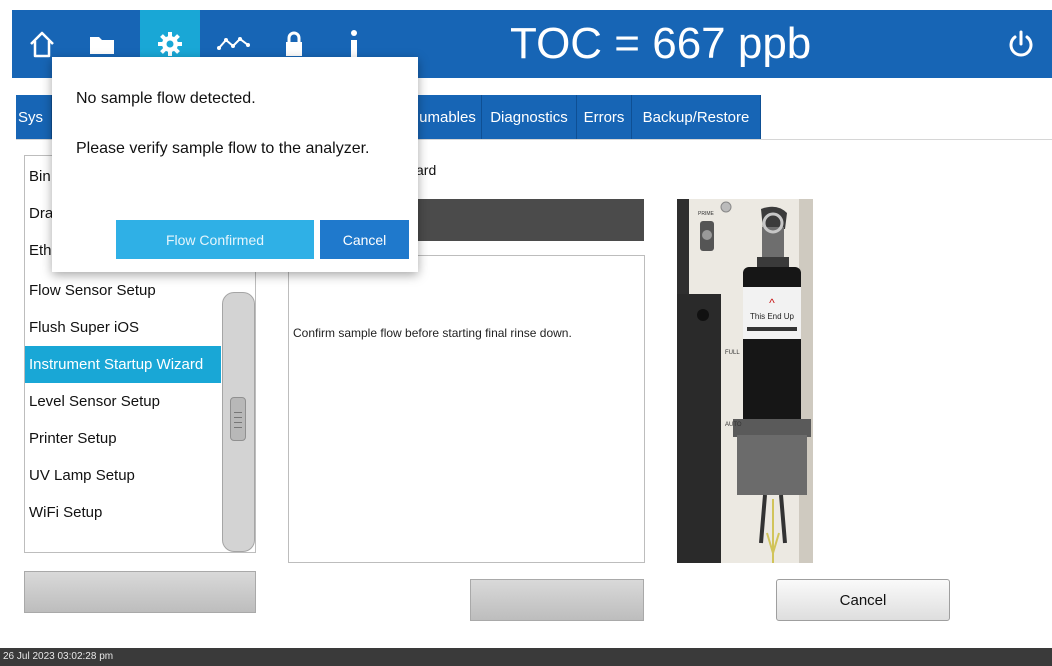 The width and height of the screenshot is (1052, 666). Describe the element at coordinates (123, 364) in the screenshot. I see `list-item-instrument-startup-wizard: Instrument Startup Wizard` at that location.